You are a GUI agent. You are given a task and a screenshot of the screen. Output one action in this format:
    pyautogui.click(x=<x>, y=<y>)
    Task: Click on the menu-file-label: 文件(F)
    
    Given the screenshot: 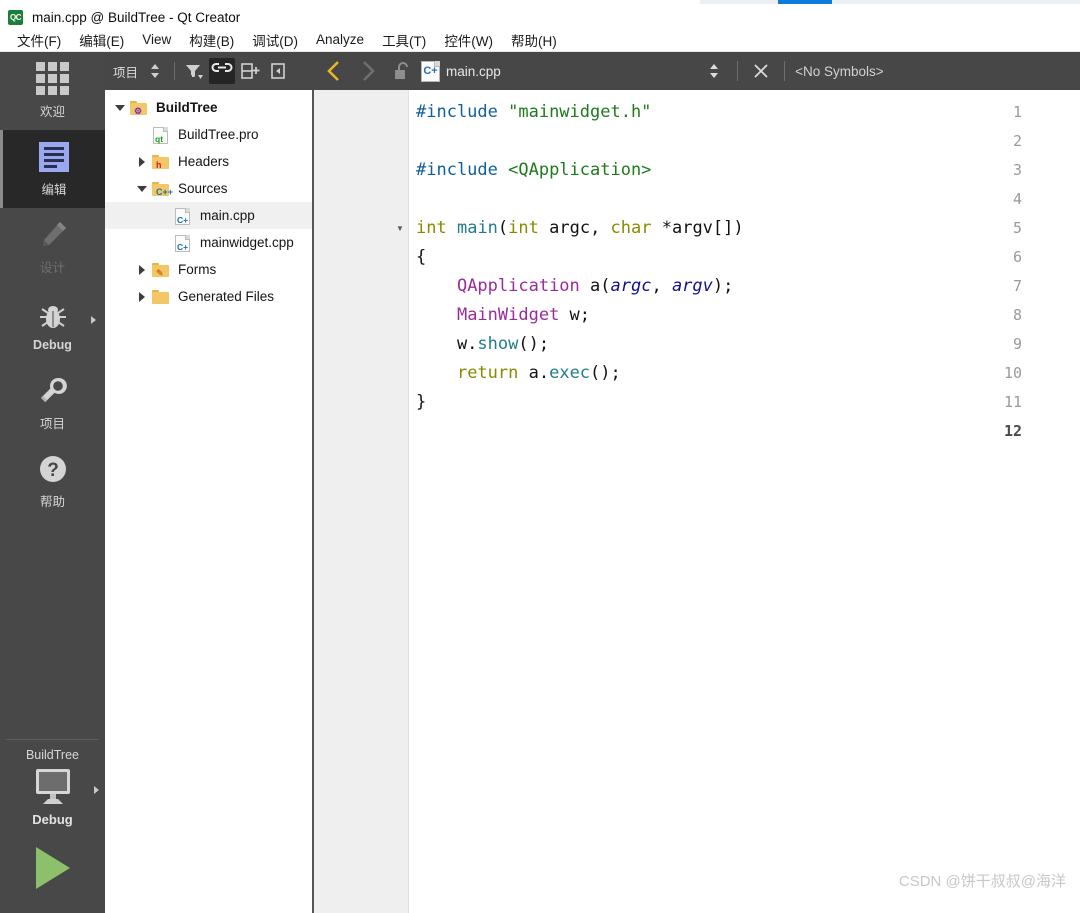 What is the action you would take?
    pyautogui.click(x=39, y=41)
    